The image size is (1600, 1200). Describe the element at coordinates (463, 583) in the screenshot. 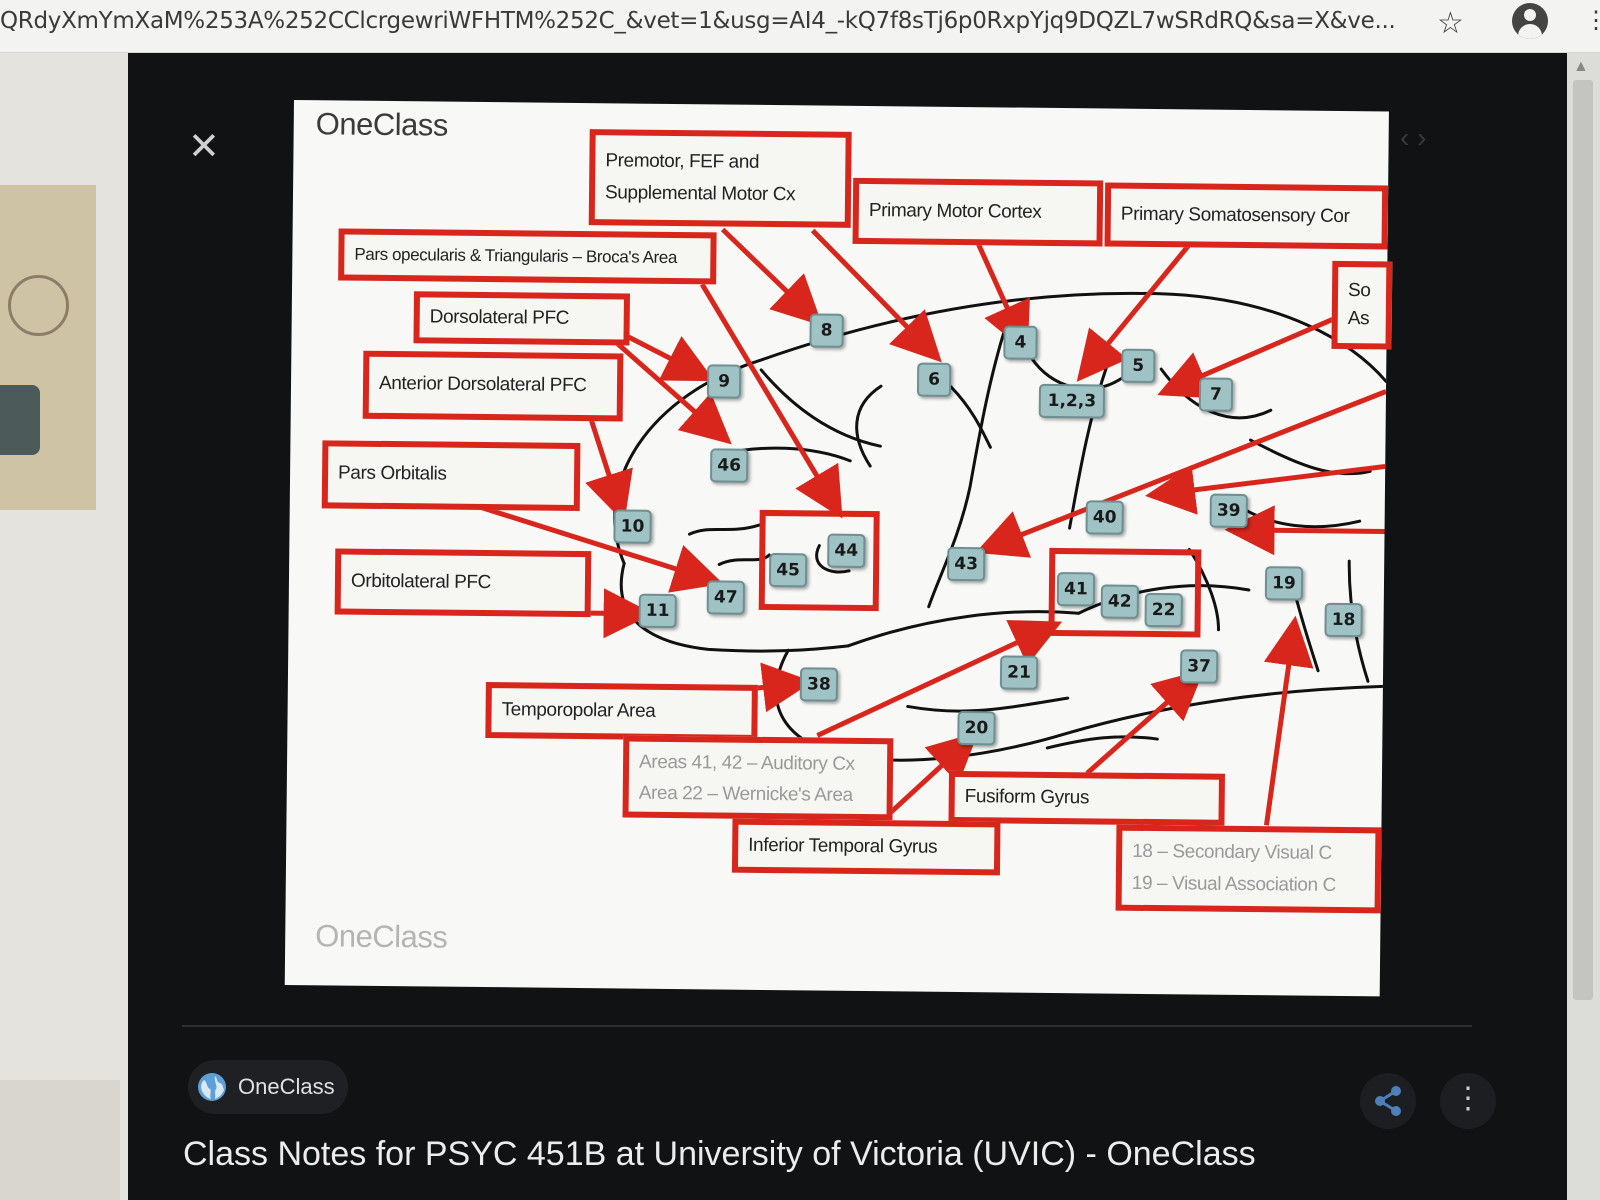

I see `label-orbitolateral-pfc: Orbitolateral PFC` at that location.